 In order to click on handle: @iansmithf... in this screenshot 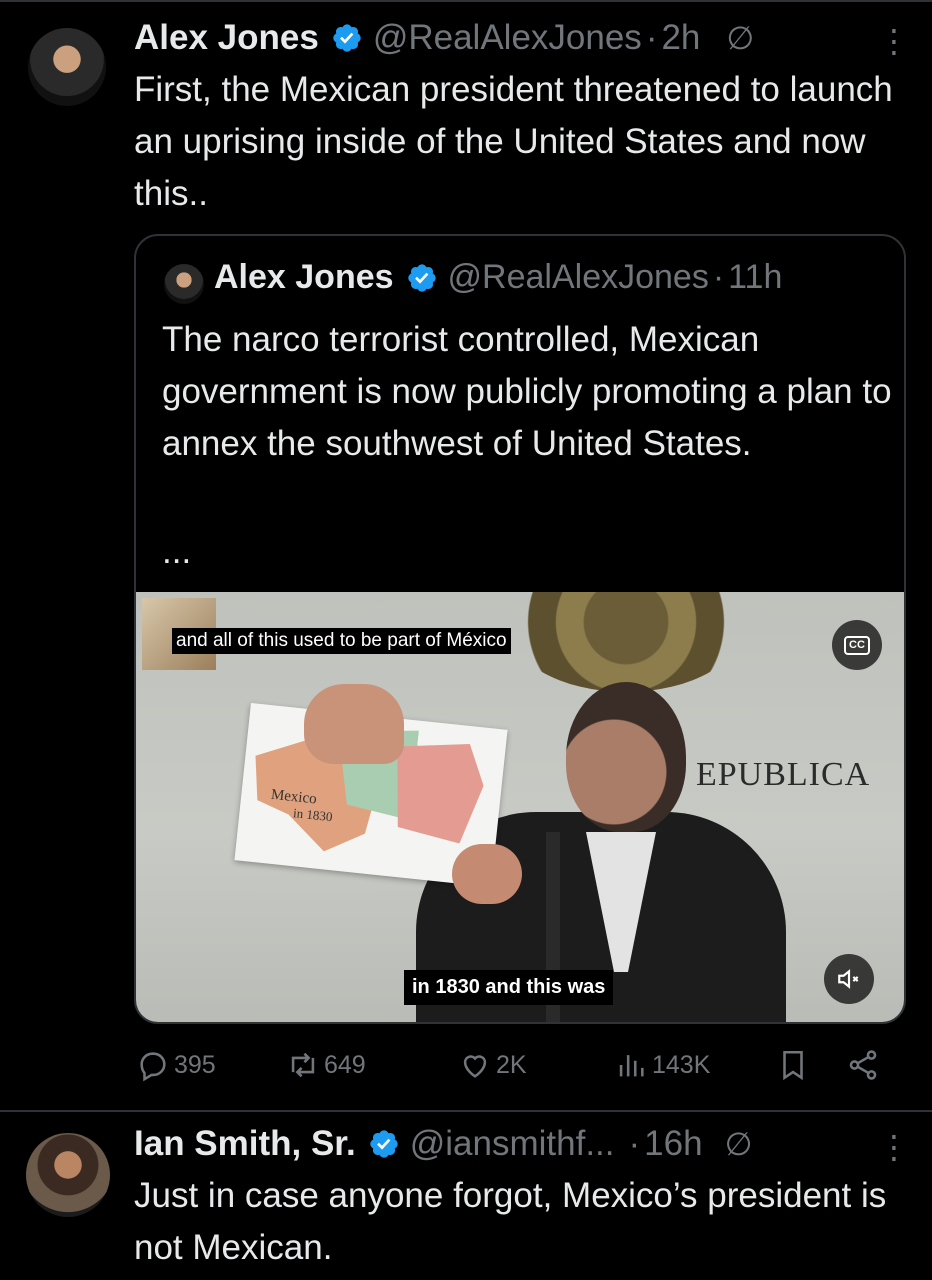, I will do `click(512, 1144)`.